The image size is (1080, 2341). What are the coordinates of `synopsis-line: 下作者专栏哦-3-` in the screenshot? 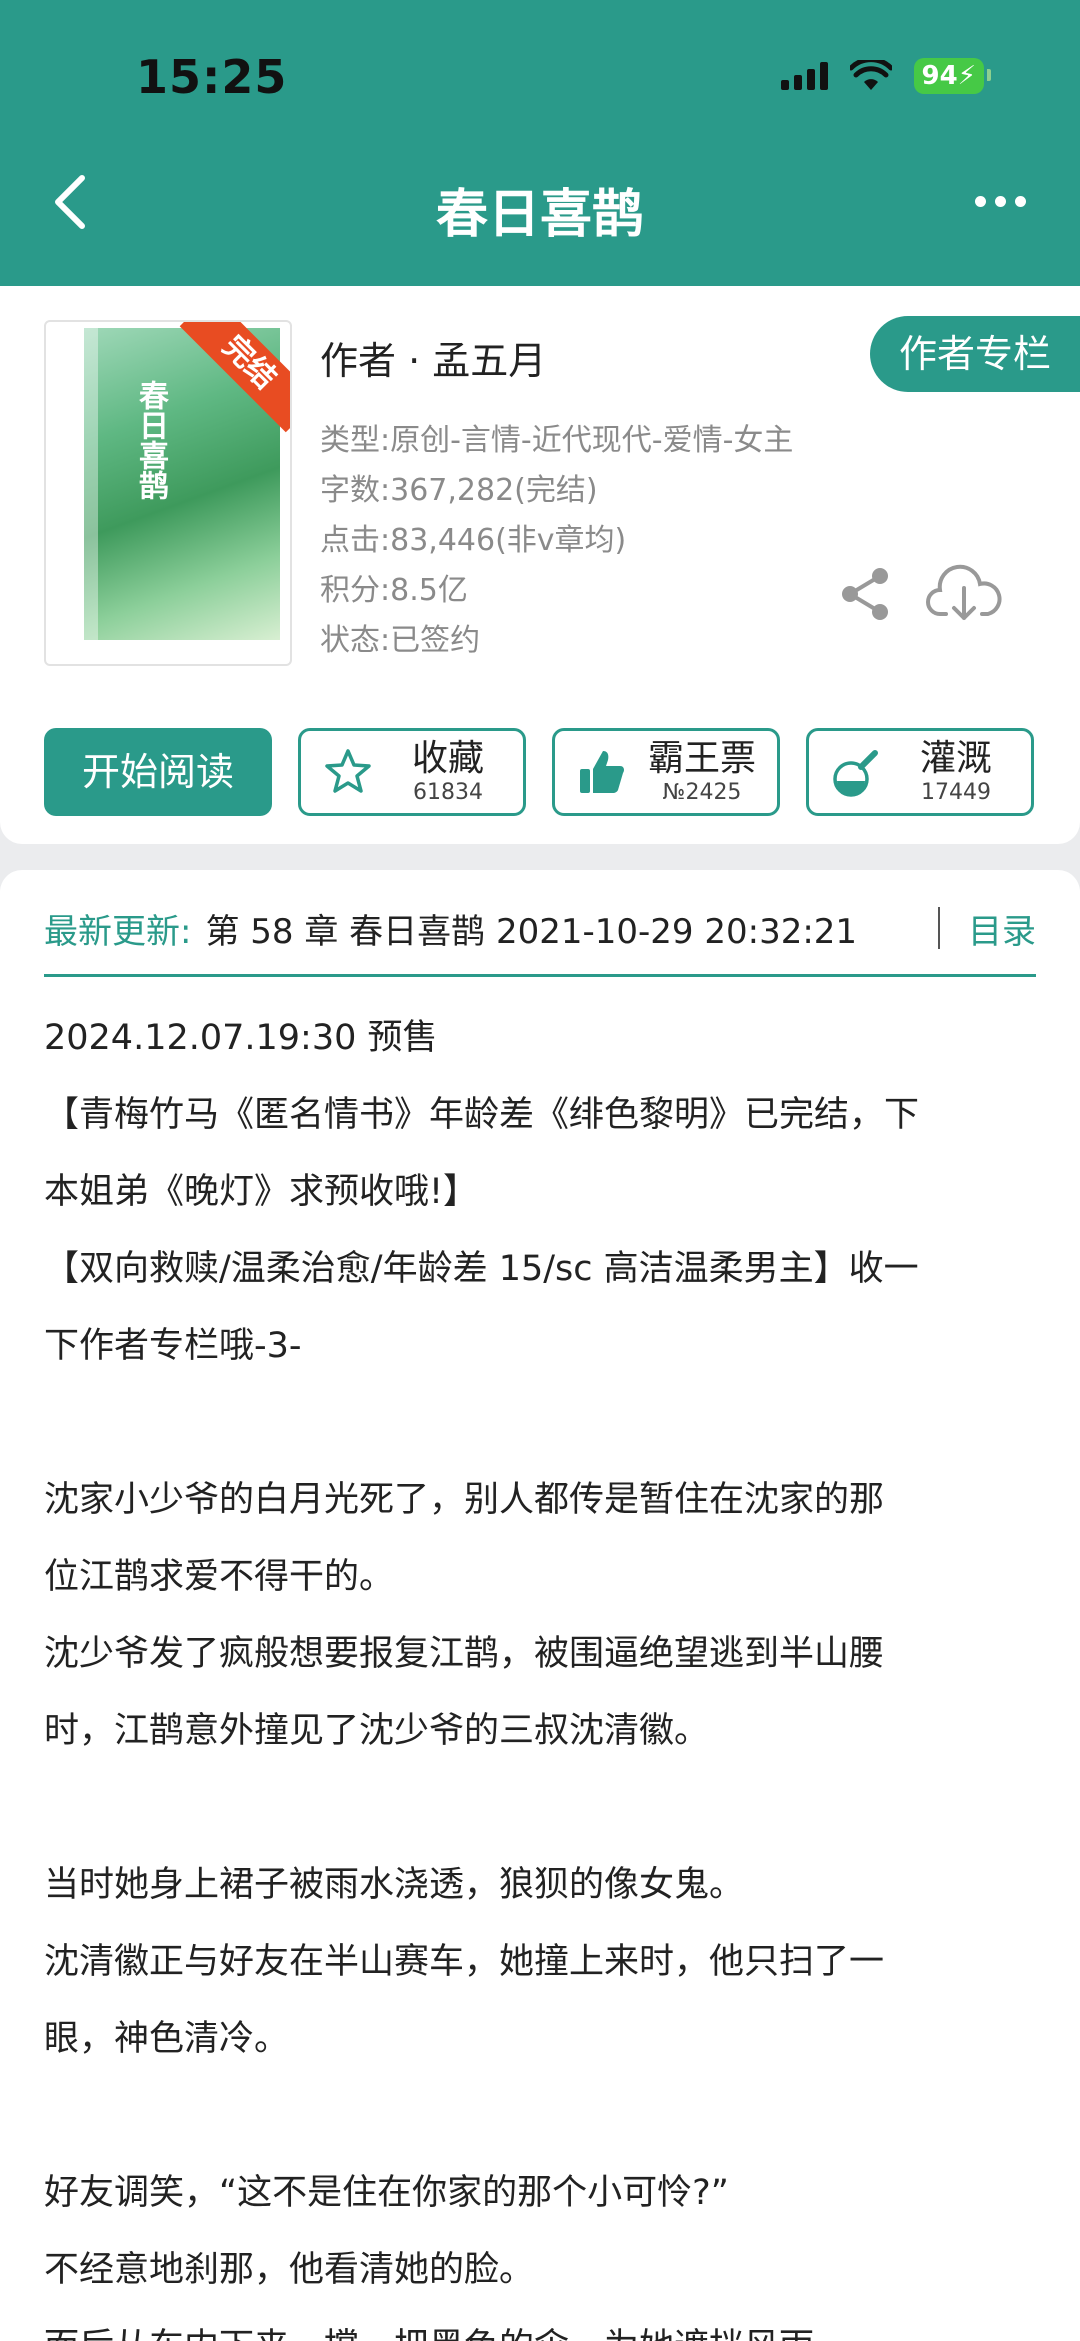 It's located at (173, 1346).